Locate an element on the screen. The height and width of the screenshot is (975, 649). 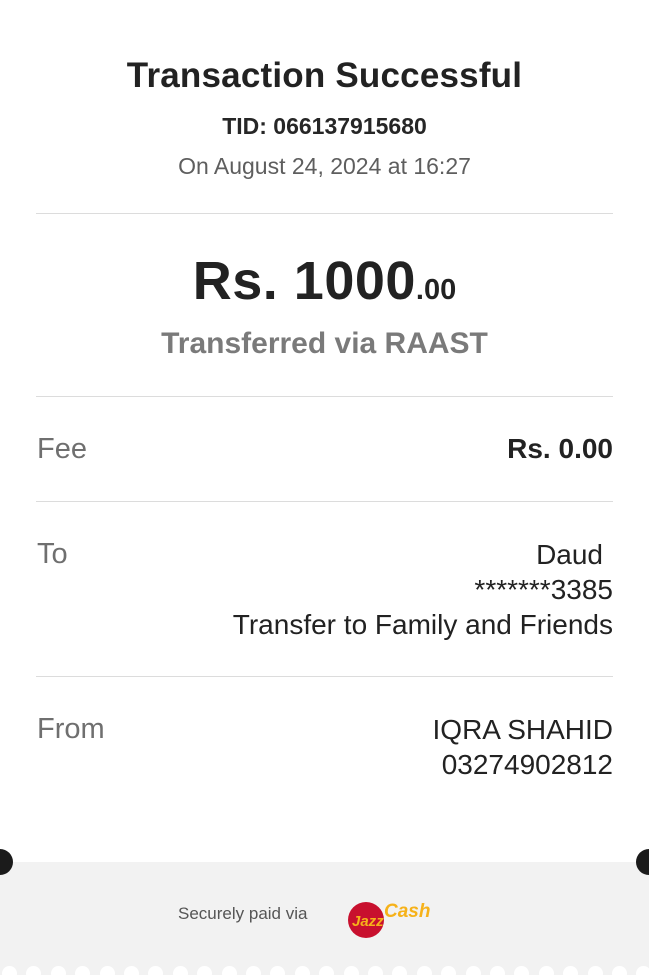
transaction-date: On August 24, 2024 at 16:27 is located at coordinates (324, 166).